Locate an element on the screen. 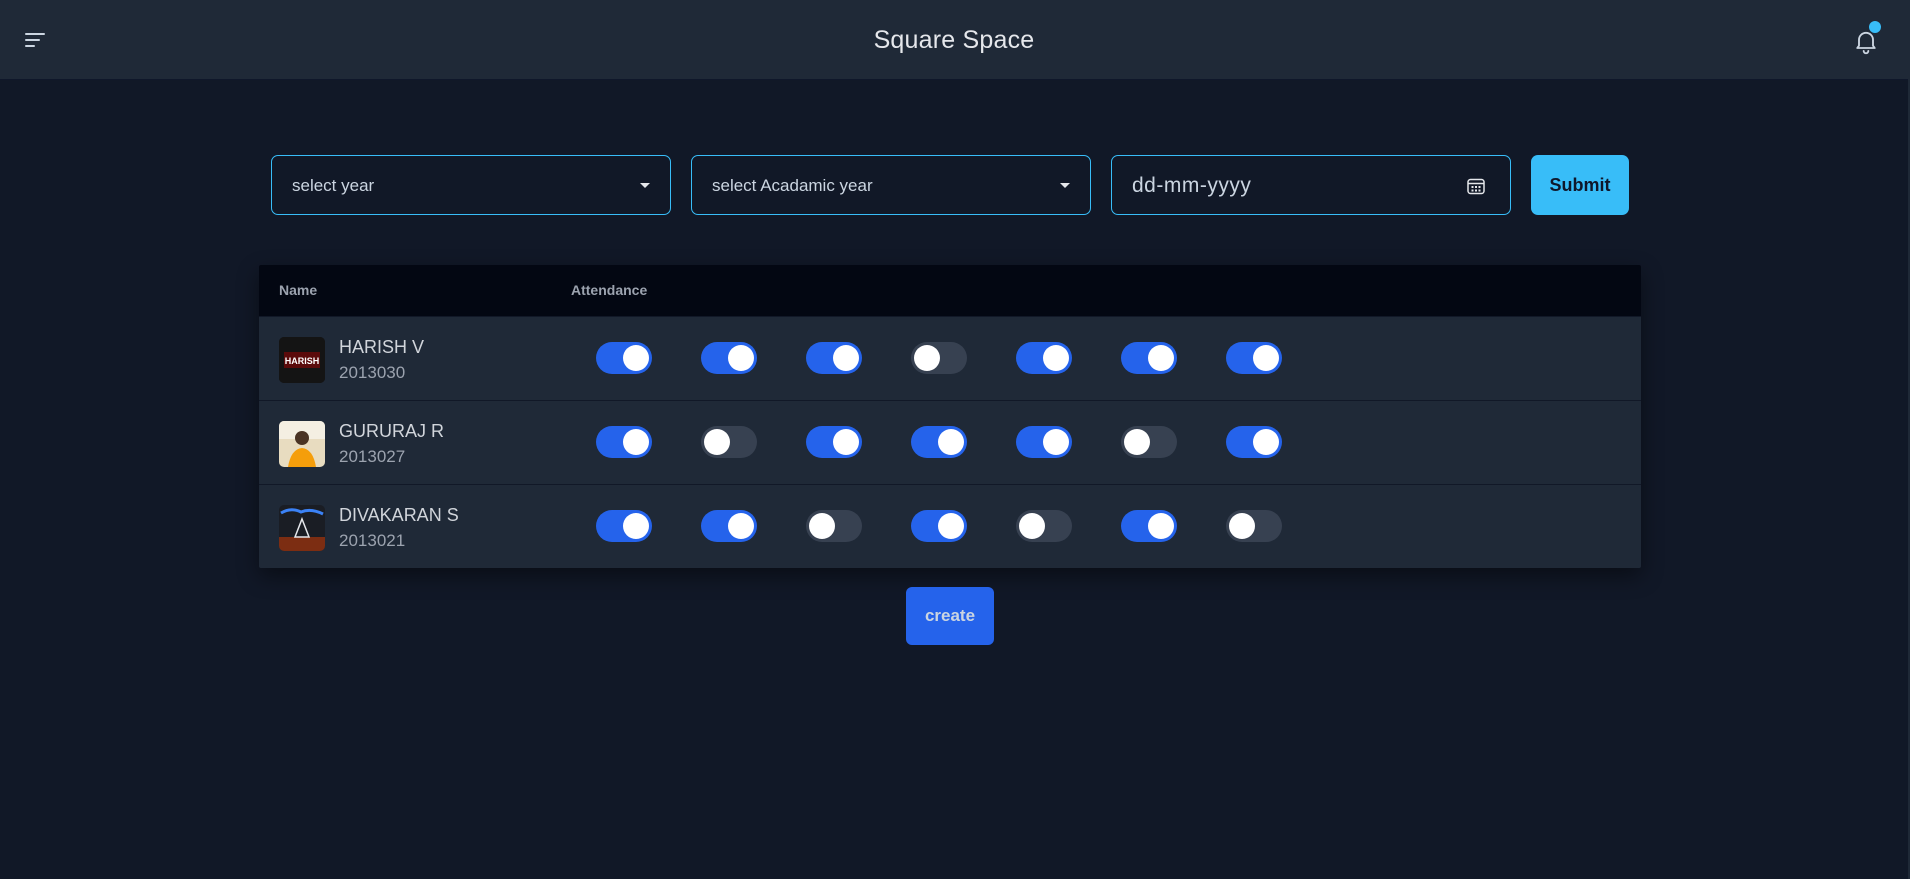 This screenshot has height=879, width=1910. table-header: Name Attendance is located at coordinates (950, 290).